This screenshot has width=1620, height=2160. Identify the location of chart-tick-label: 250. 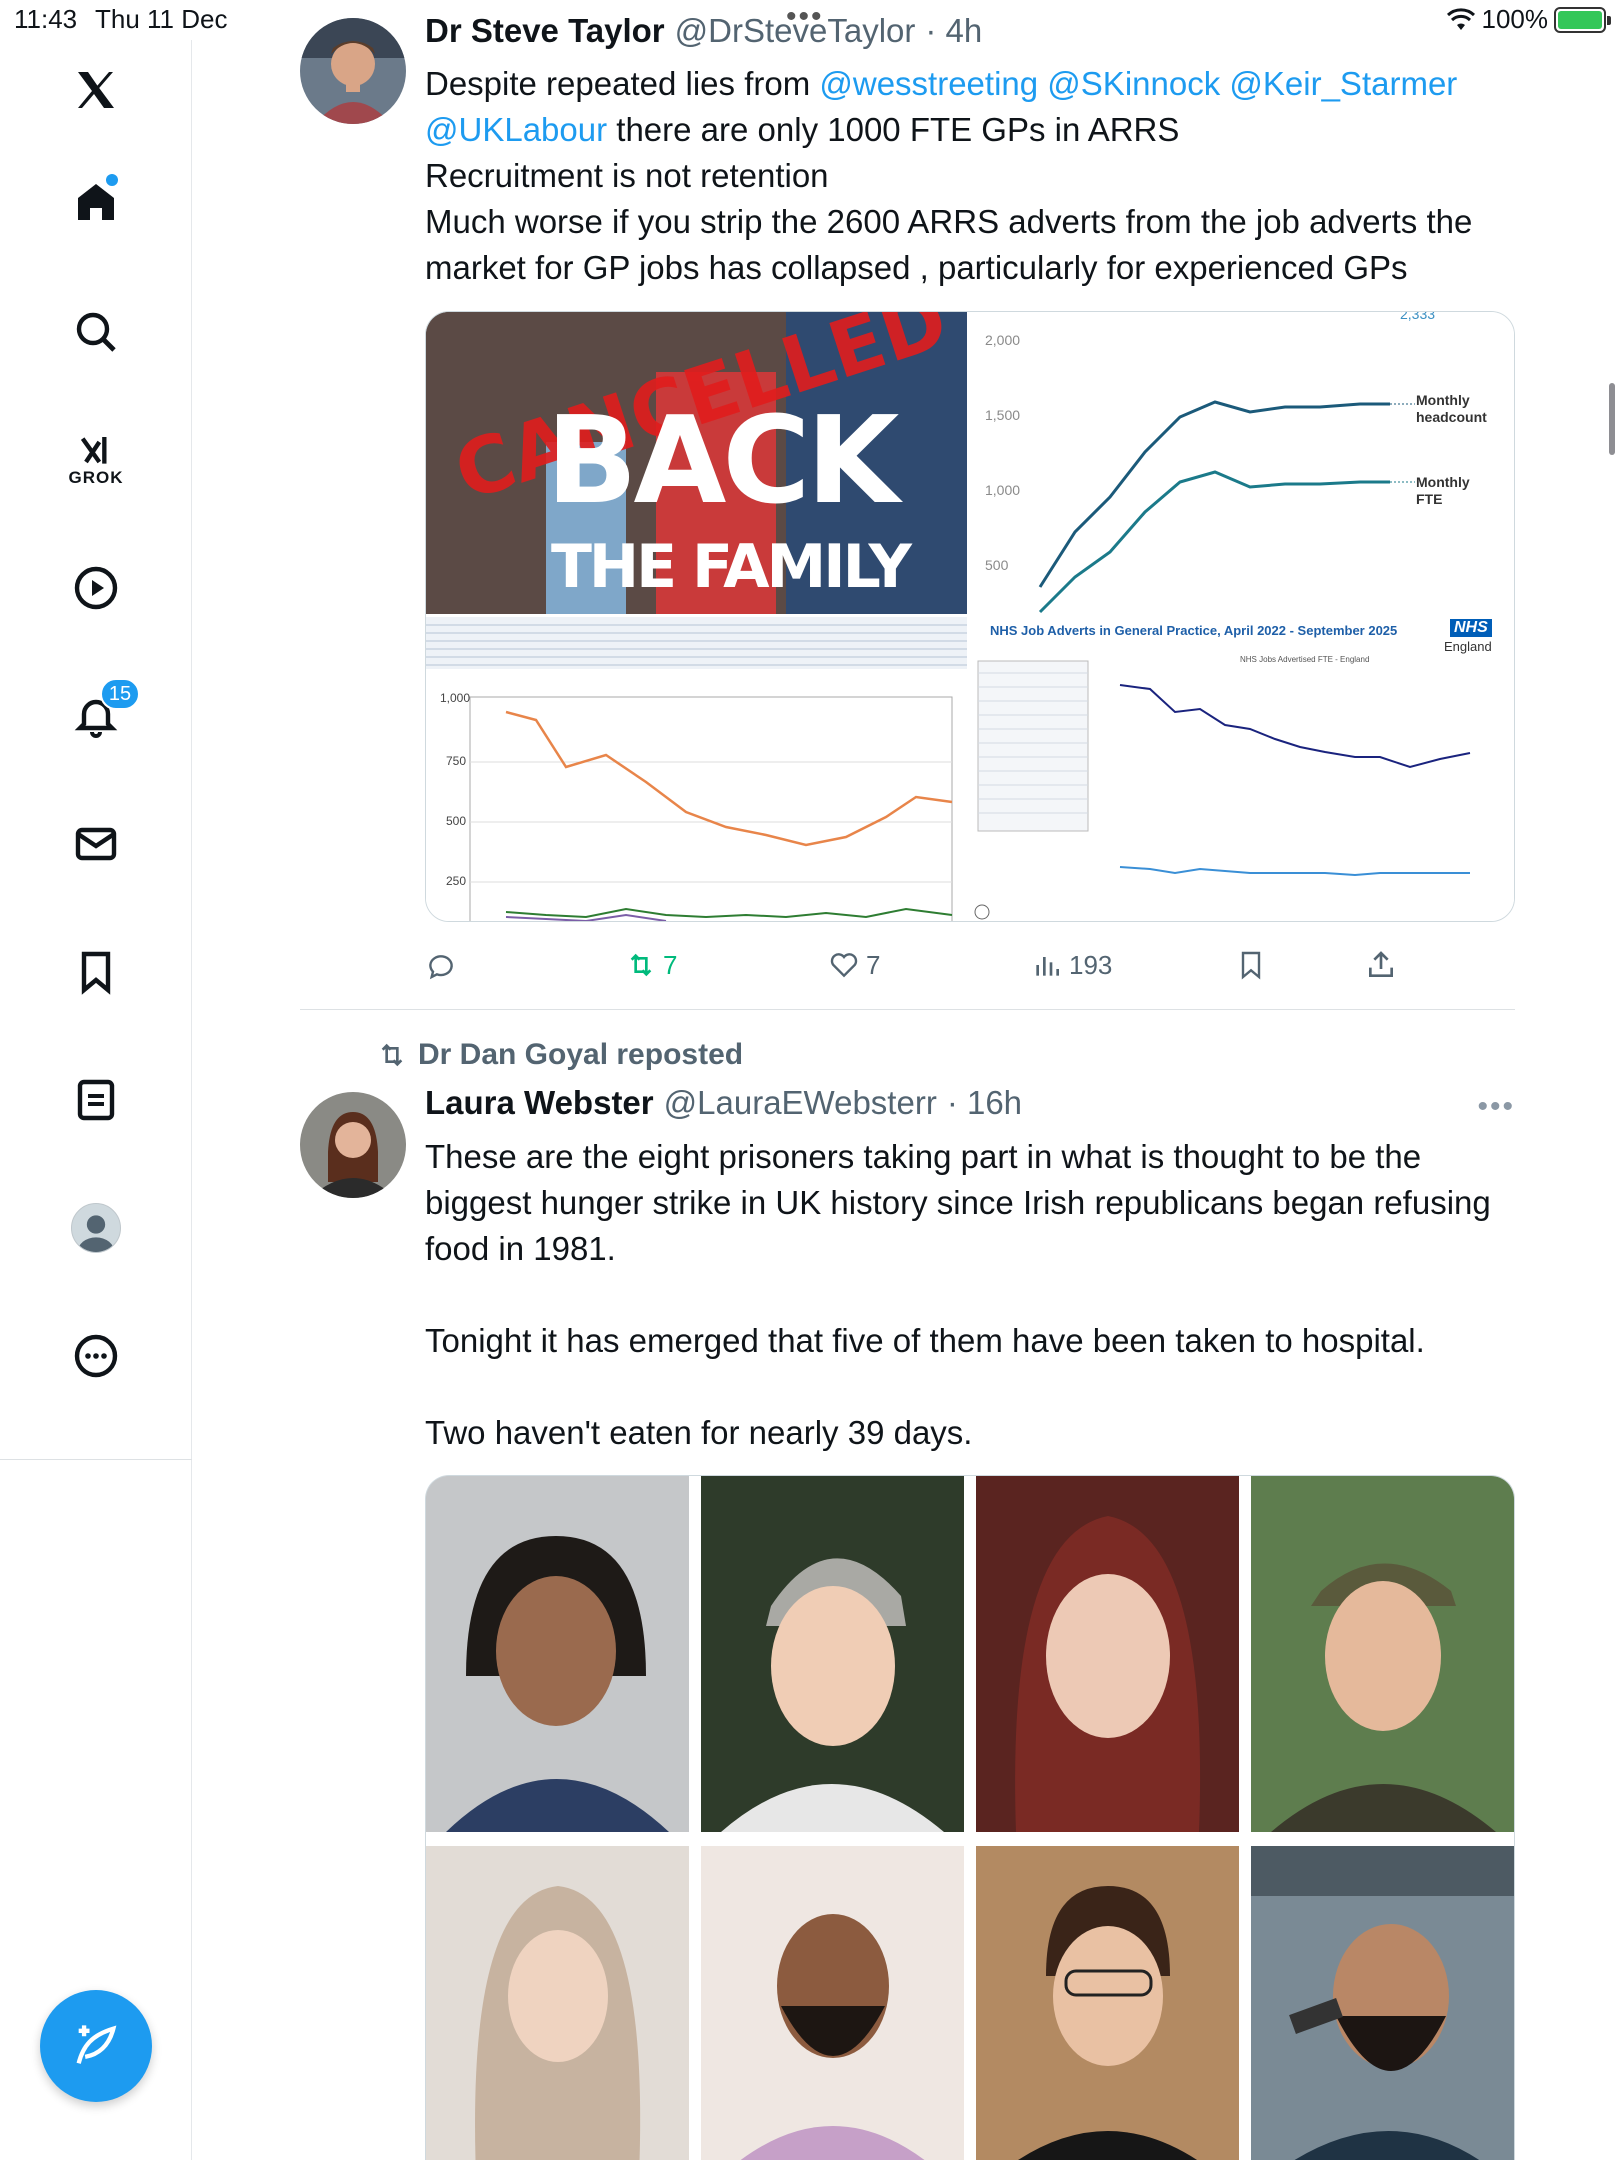
(456, 881).